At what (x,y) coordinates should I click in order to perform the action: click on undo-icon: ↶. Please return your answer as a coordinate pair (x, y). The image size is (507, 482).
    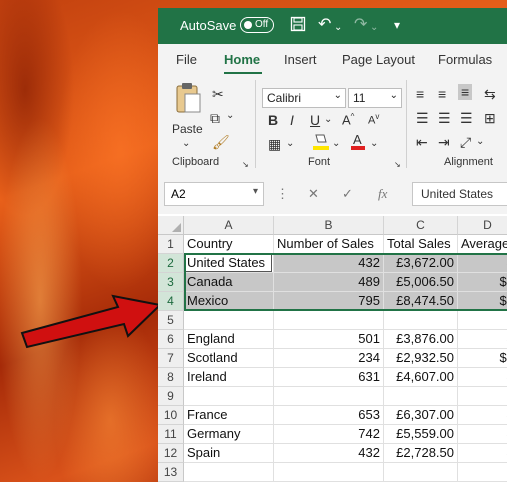
    Looking at the image, I should click on (324, 25).